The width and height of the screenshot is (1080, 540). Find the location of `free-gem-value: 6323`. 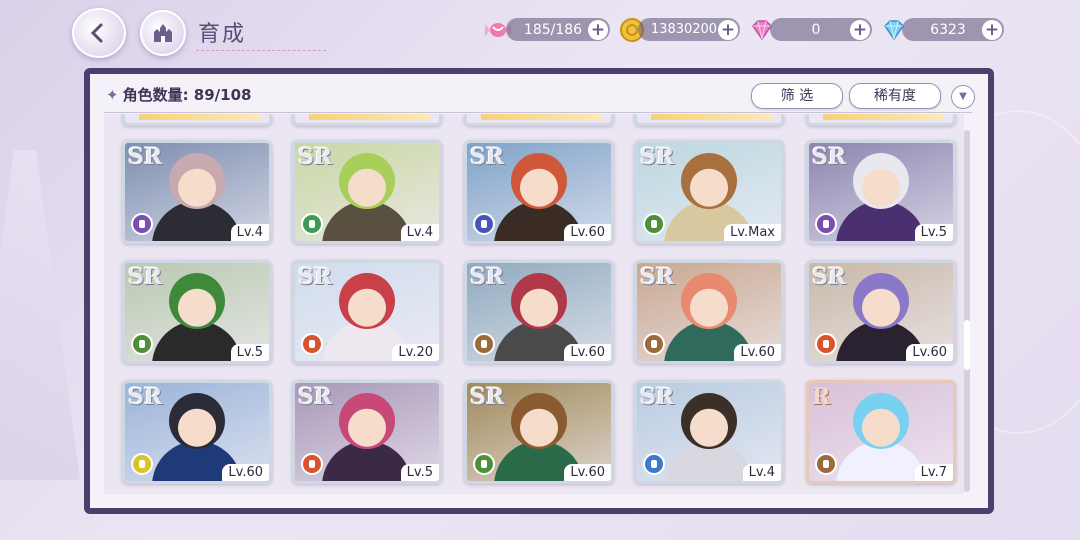

free-gem-value: 6323 is located at coordinates (948, 29).